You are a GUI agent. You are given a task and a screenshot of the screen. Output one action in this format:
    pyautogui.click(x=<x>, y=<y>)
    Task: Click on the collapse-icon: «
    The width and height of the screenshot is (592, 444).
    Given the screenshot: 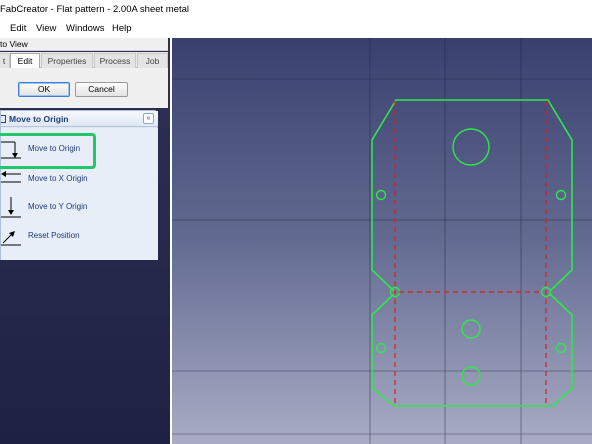 What is the action you would take?
    pyautogui.click(x=148, y=118)
    